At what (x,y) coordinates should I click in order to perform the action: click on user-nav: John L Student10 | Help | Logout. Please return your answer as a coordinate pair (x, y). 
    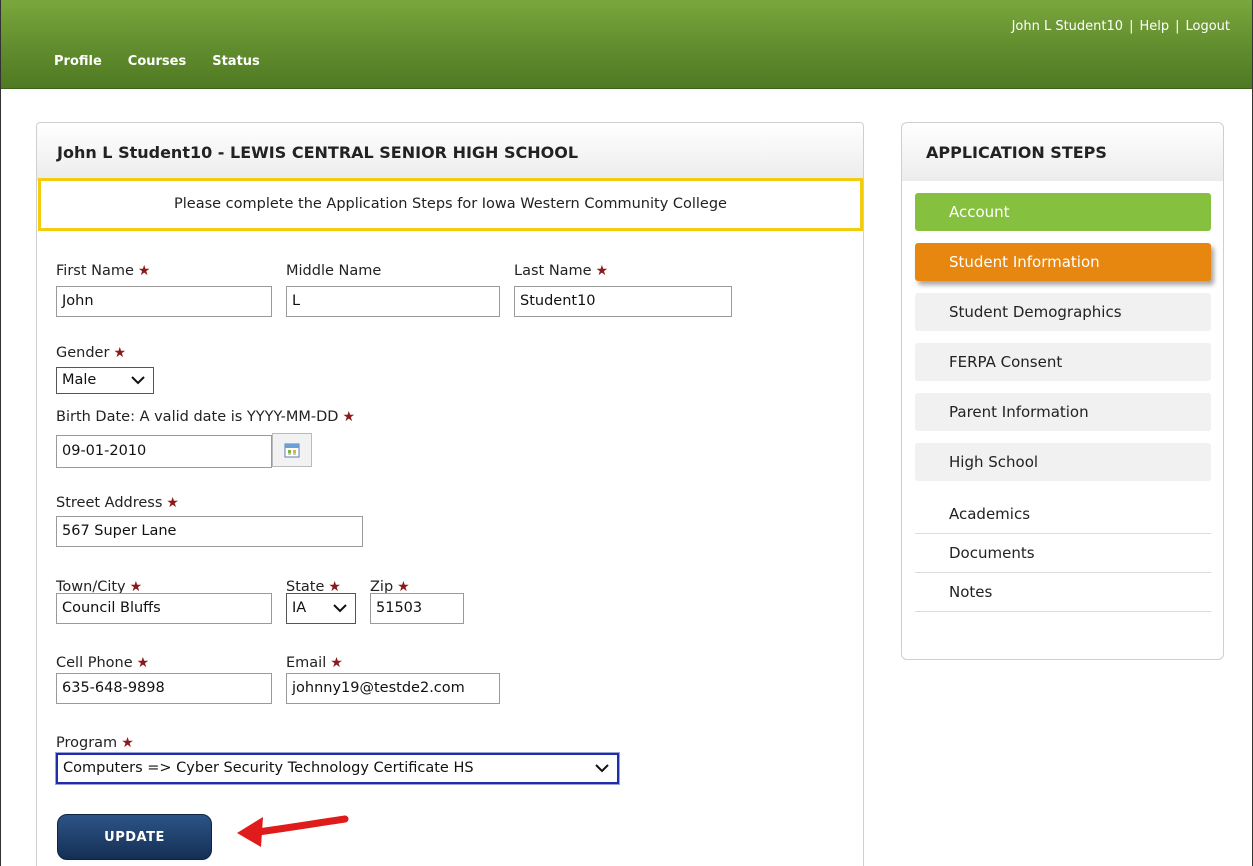
    Looking at the image, I should click on (1121, 26).